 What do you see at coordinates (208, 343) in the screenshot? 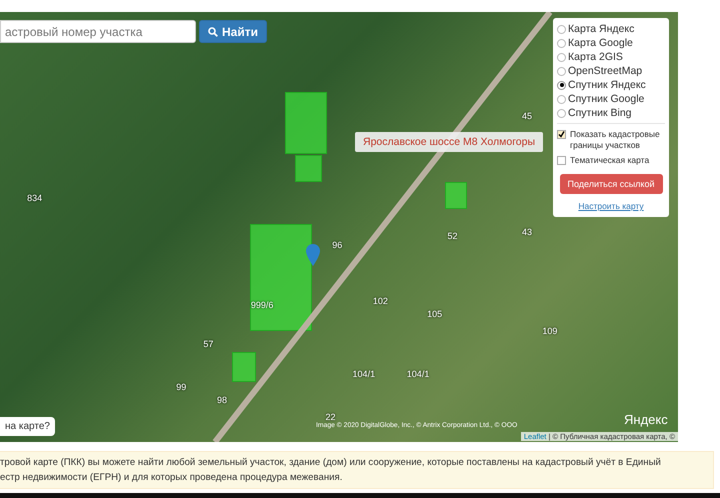
I see `parcel-number: 57` at bounding box center [208, 343].